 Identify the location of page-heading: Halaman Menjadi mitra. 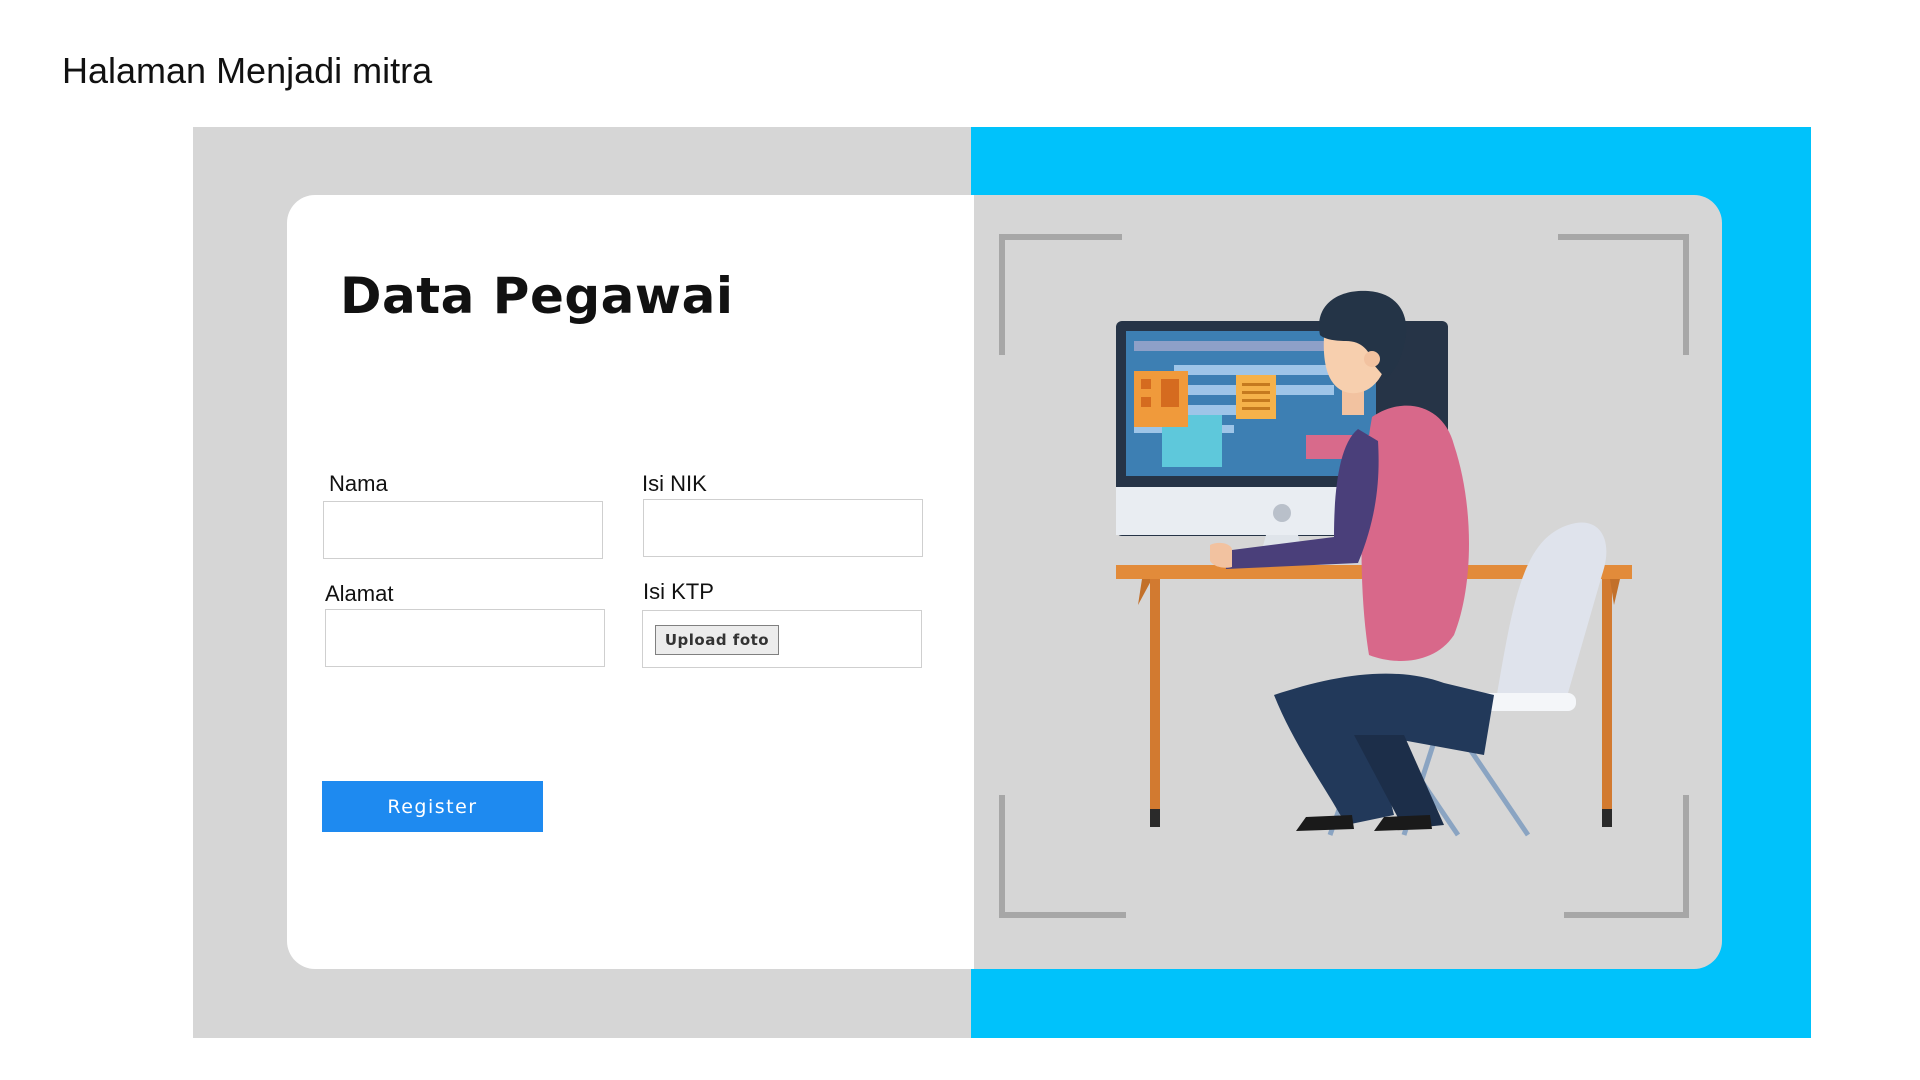
(247, 70).